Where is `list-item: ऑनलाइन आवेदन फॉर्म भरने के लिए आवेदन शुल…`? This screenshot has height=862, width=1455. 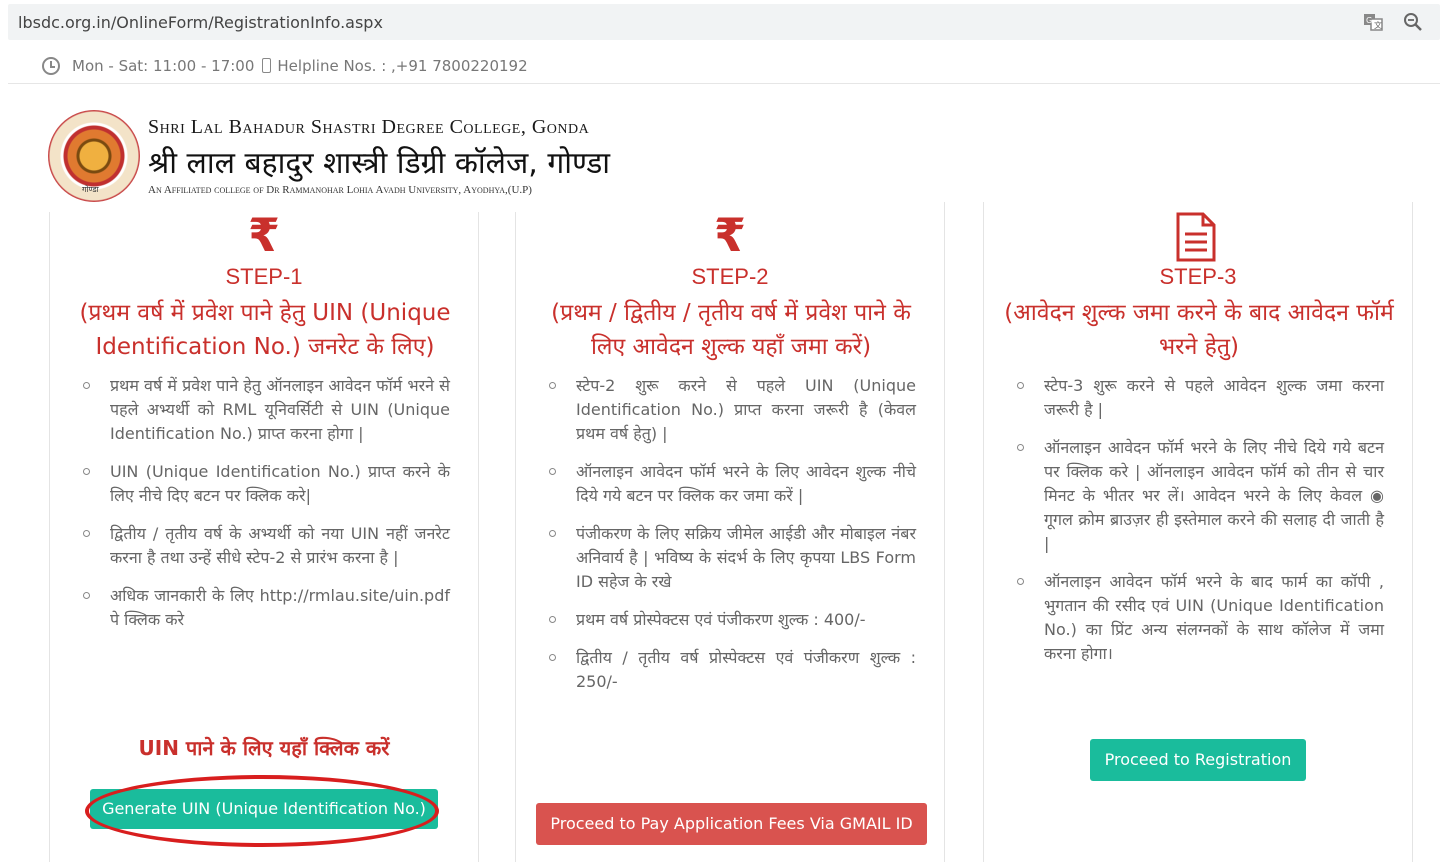 list-item: ऑनलाइन आवेदन फॉर्म भरने के लिए आवेदन शुल… is located at coordinates (731, 484).